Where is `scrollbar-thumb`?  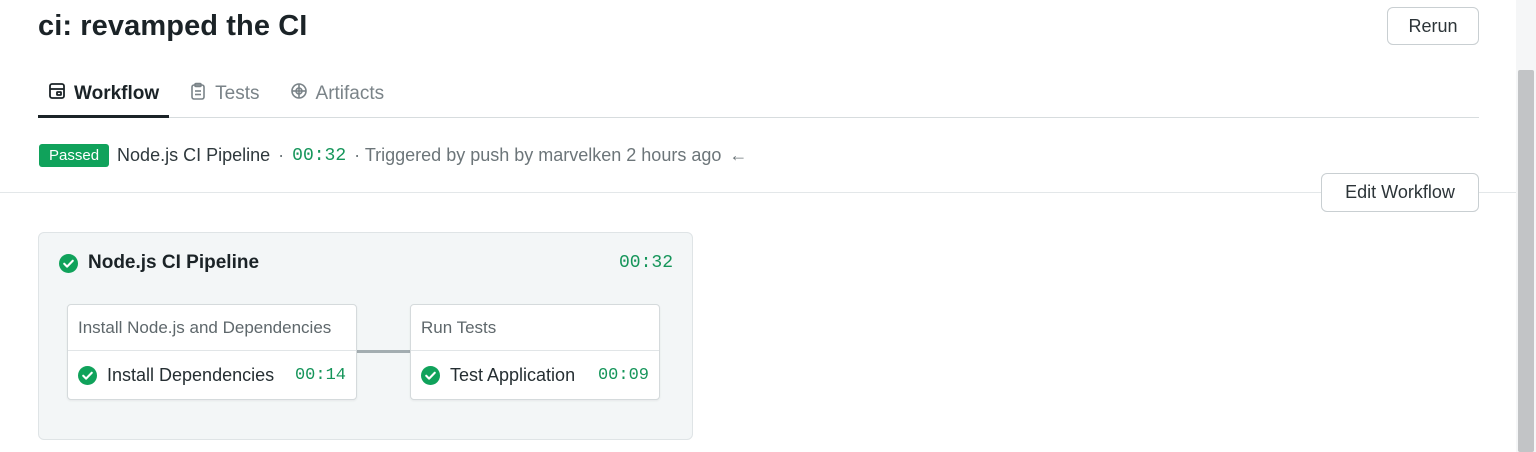 scrollbar-thumb is located at coordinates (1526, 261).